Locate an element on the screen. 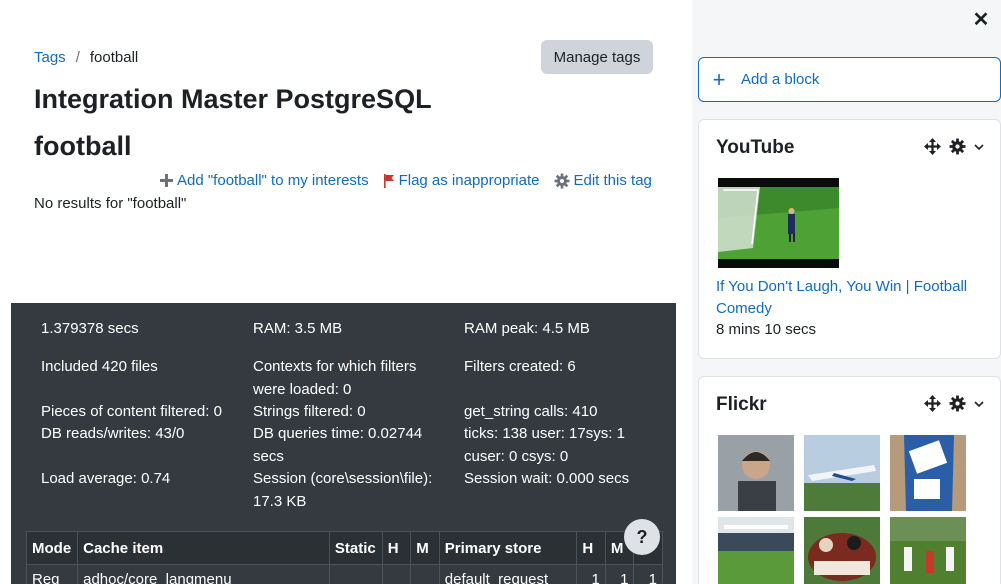 The height and width of the screenshot is (584, 1001). flickr-photo-grid is located at coordinates (842, 509).